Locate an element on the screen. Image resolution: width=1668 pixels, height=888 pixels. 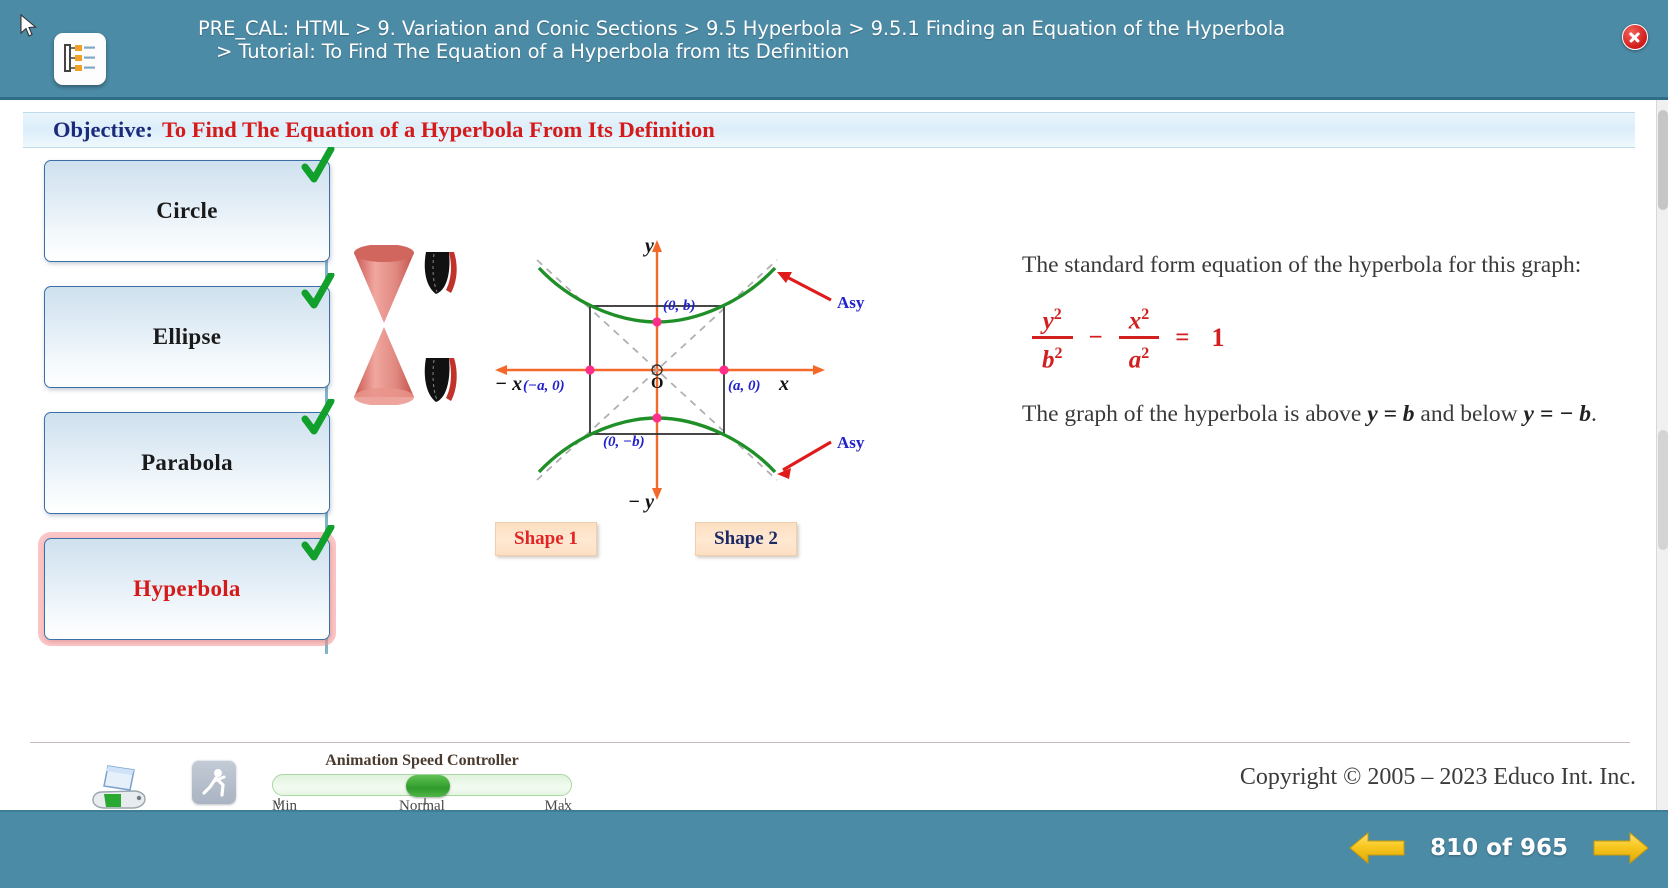
asymptote-arrow-lower is located at coordinates (804, 459).